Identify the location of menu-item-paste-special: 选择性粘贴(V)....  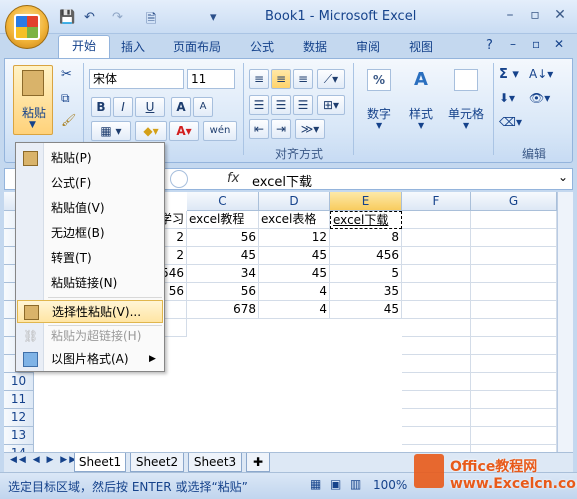
(90, 311).